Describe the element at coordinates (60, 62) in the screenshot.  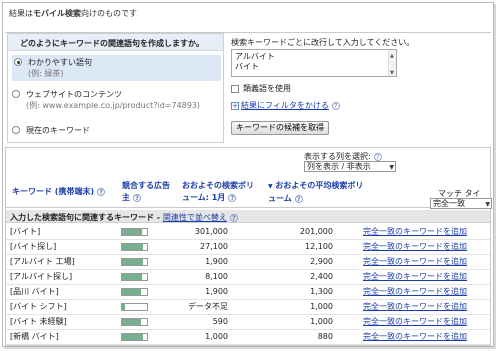
I see `option-label: わかりやすい語句` at that location.